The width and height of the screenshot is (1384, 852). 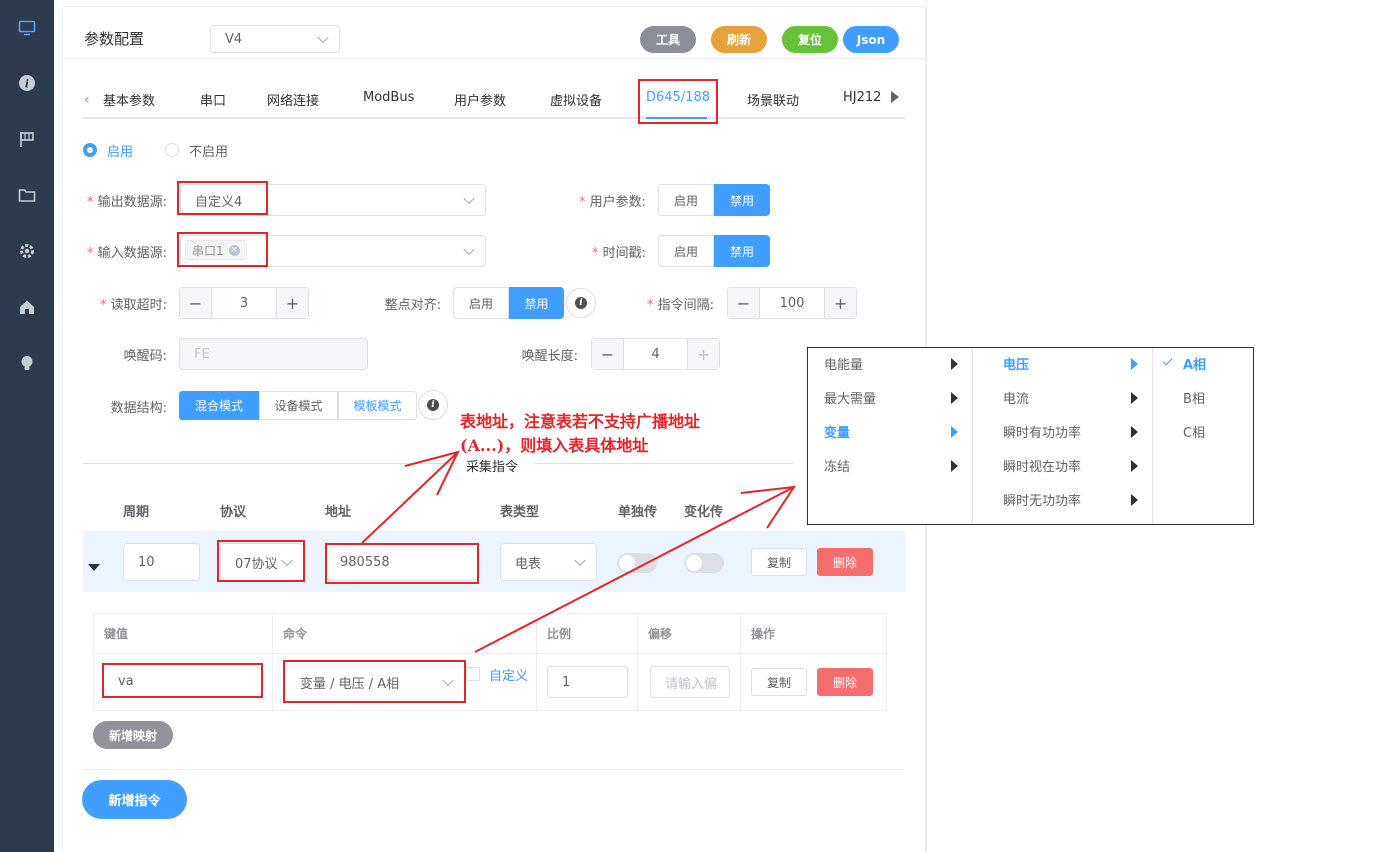 I want to click on wake-len-value: 4, so click(x=655, y=354).